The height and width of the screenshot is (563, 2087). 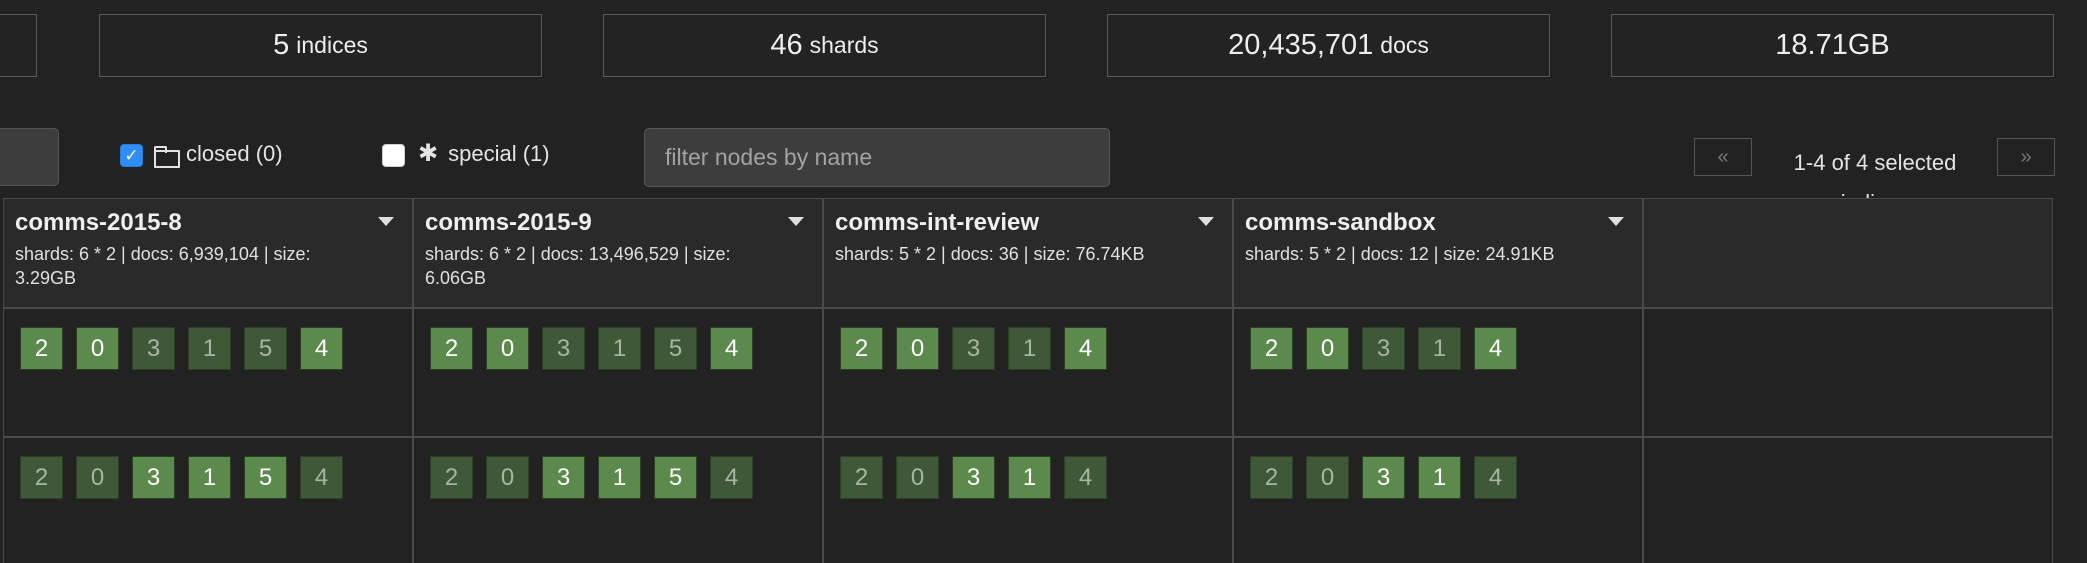 I want to click on prev-page-button: «, so click(x=1723, y=157).